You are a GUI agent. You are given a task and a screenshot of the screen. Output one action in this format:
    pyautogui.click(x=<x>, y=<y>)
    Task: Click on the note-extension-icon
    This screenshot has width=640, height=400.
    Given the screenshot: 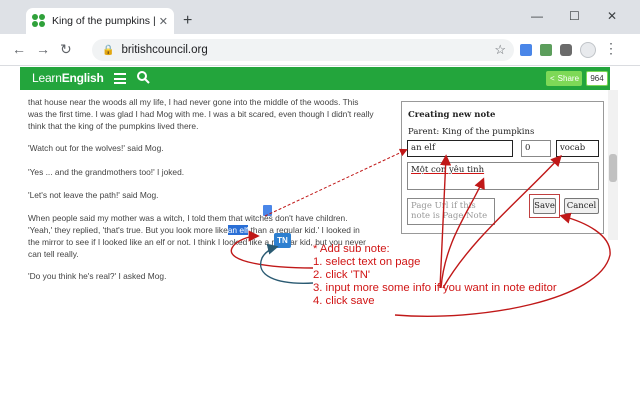 What is the action you would take?
    pyautogui.click(x=546, y=50)
    